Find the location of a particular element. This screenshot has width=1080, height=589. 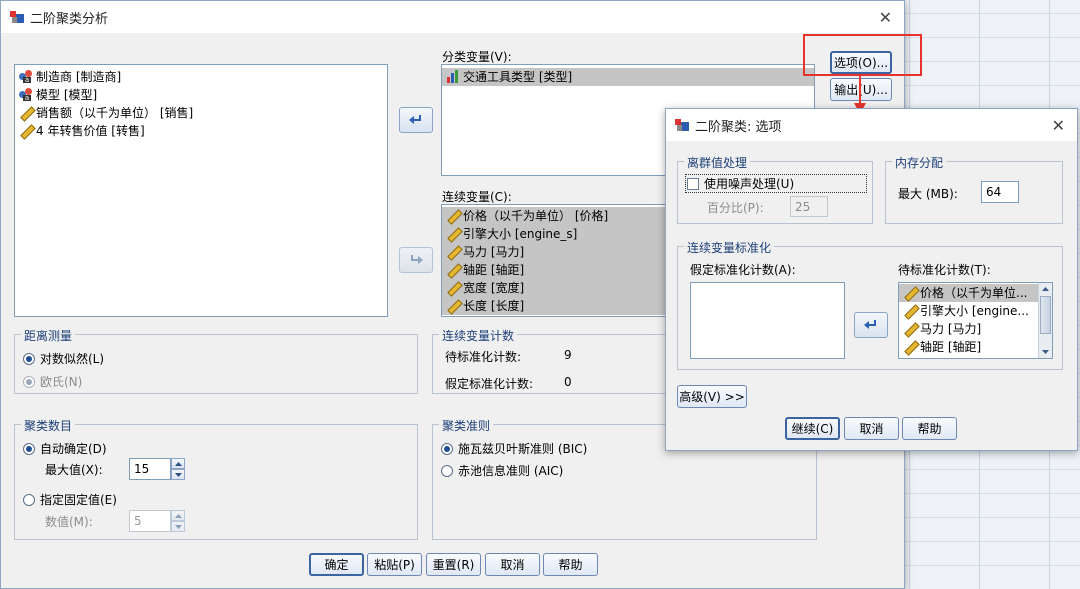

assumed-std-label: 假定标准化计数(A): is located at coordinates (743, 270).